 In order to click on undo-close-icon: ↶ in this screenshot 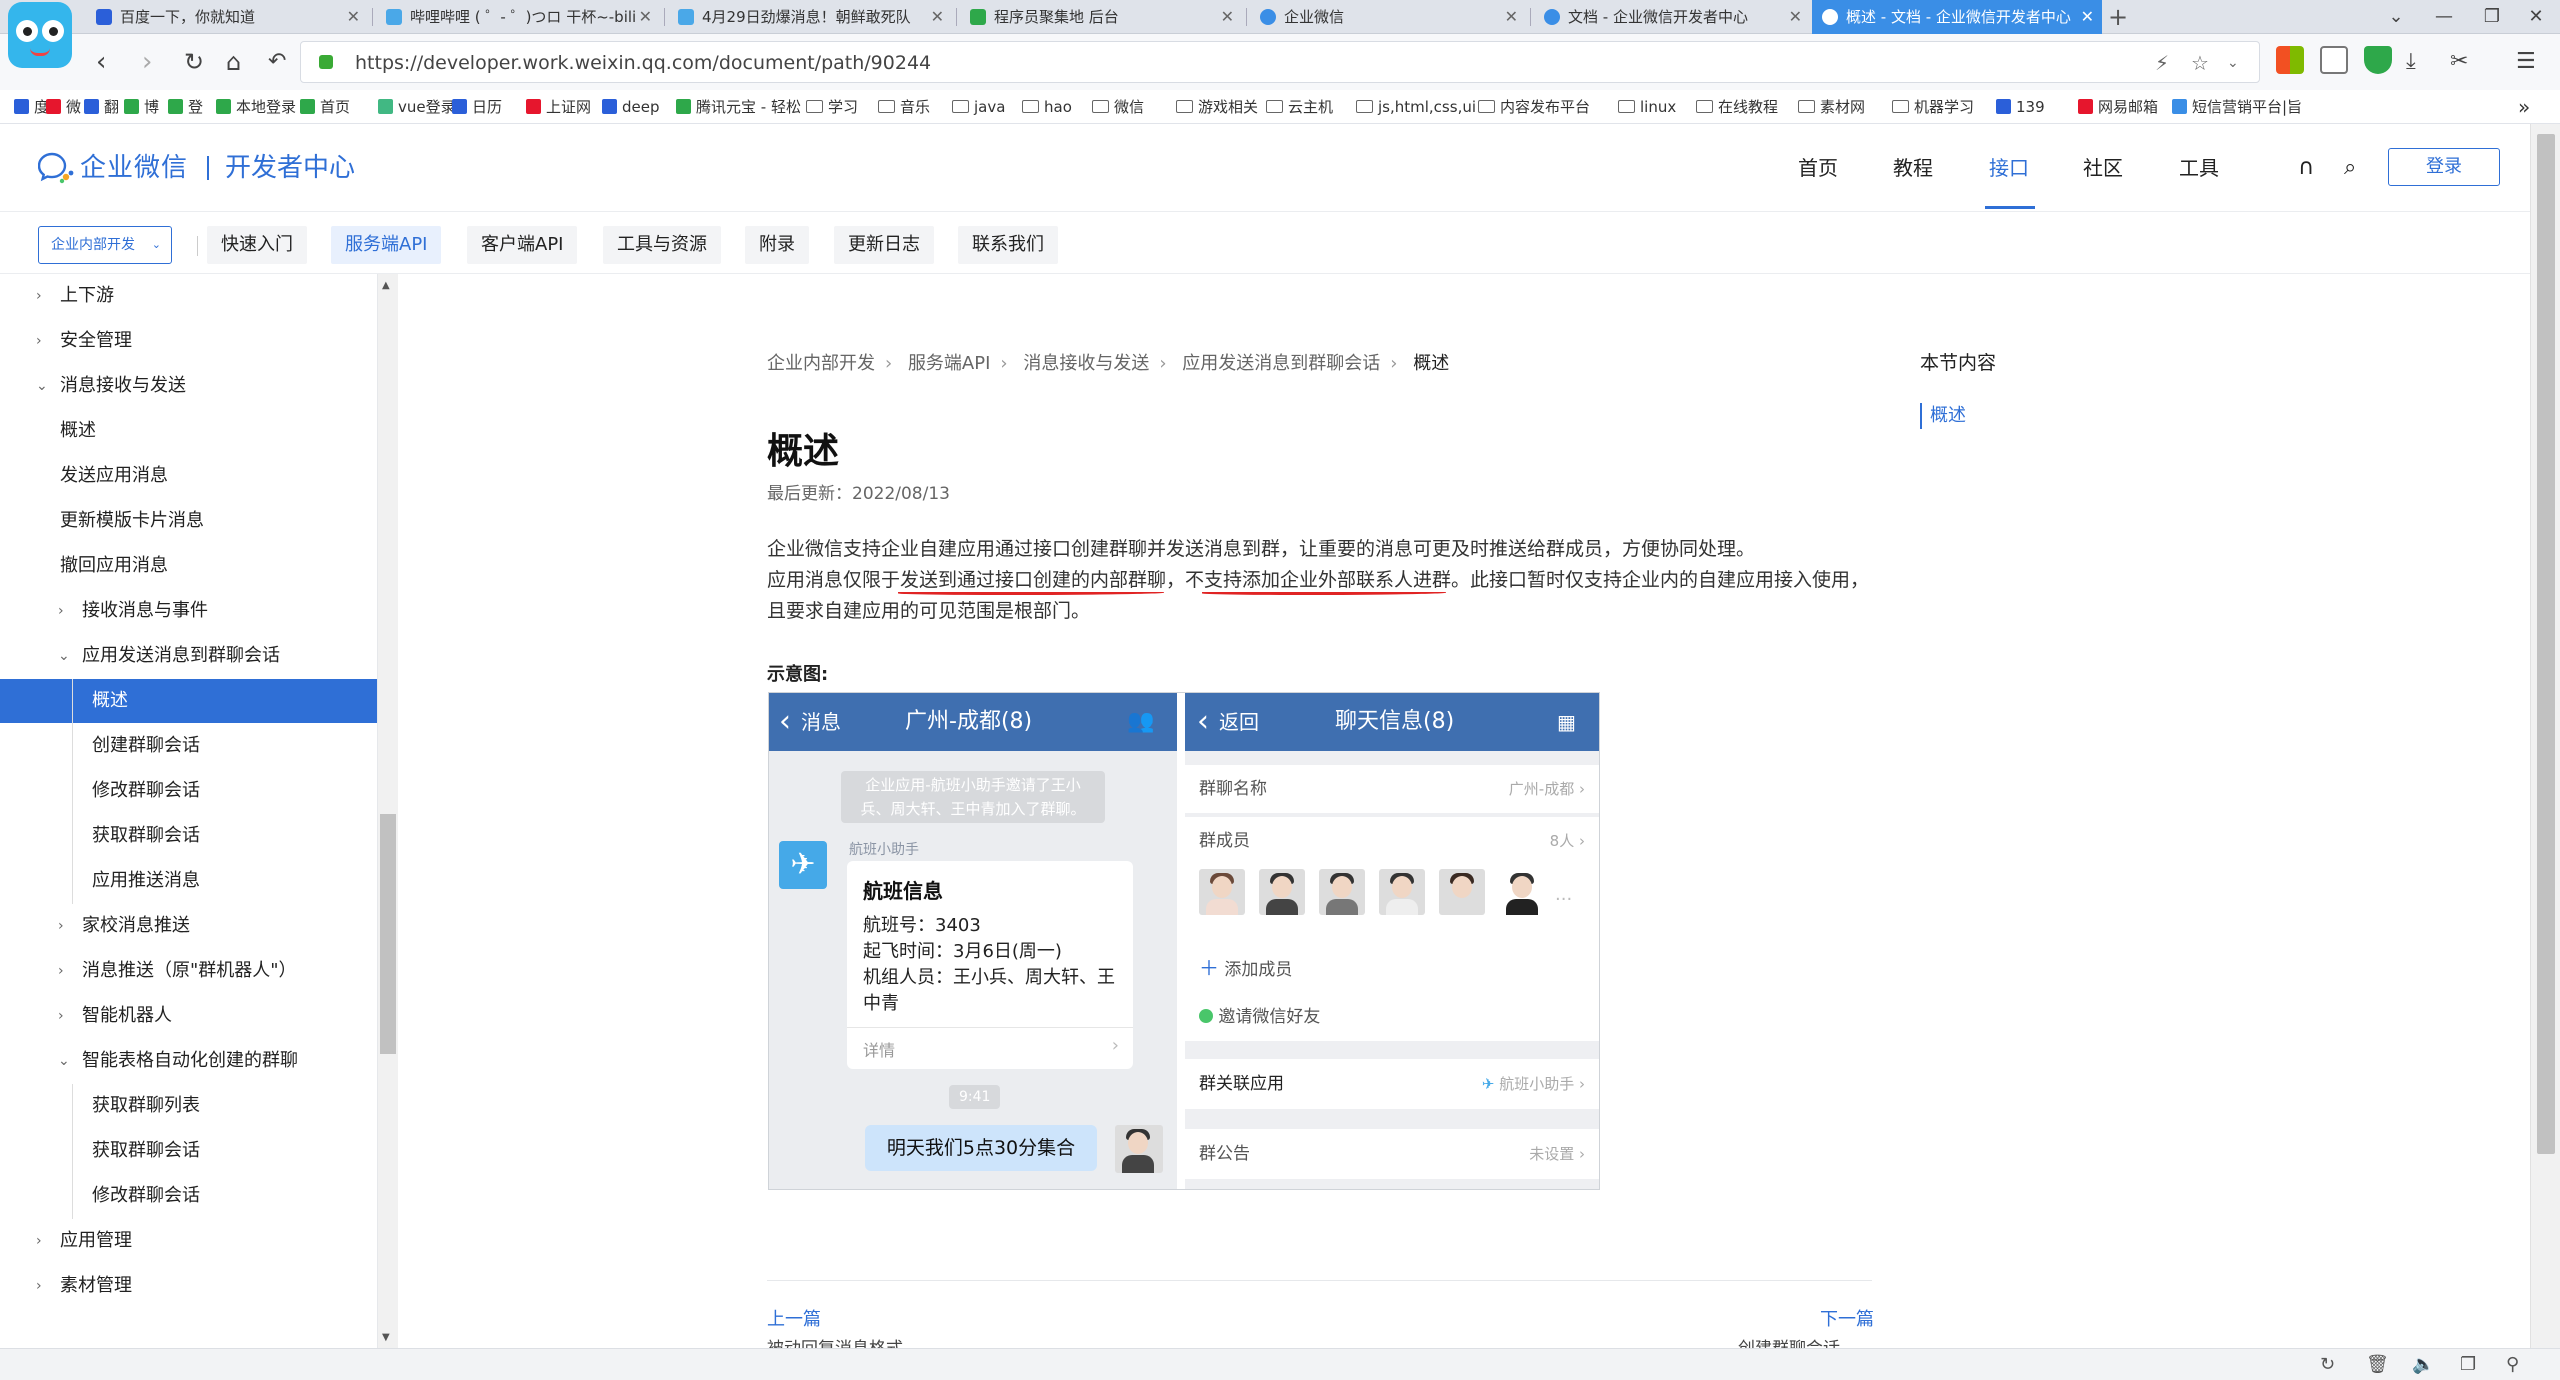, I will do `click(277, 62)`.